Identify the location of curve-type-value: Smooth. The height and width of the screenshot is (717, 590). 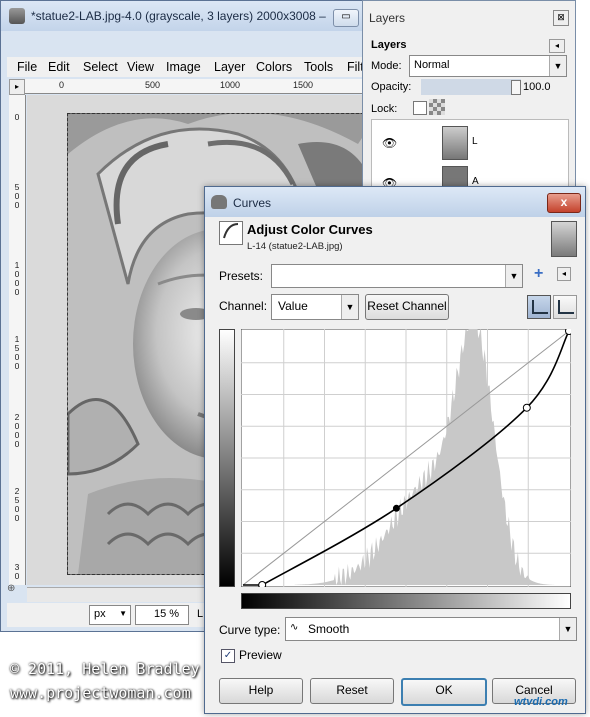
(329, 629).